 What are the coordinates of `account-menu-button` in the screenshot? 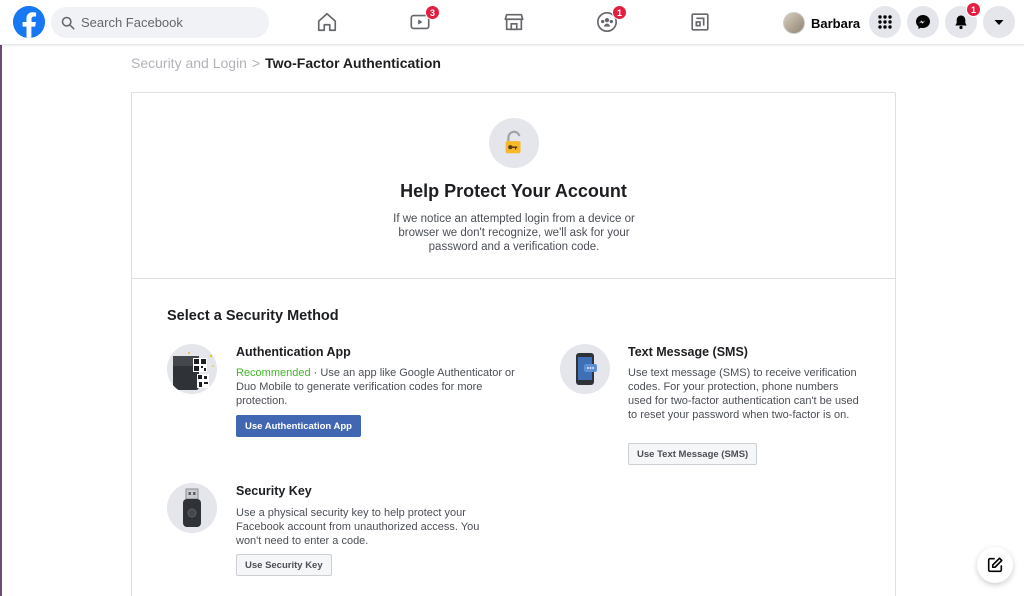 It's located at (999, 22).